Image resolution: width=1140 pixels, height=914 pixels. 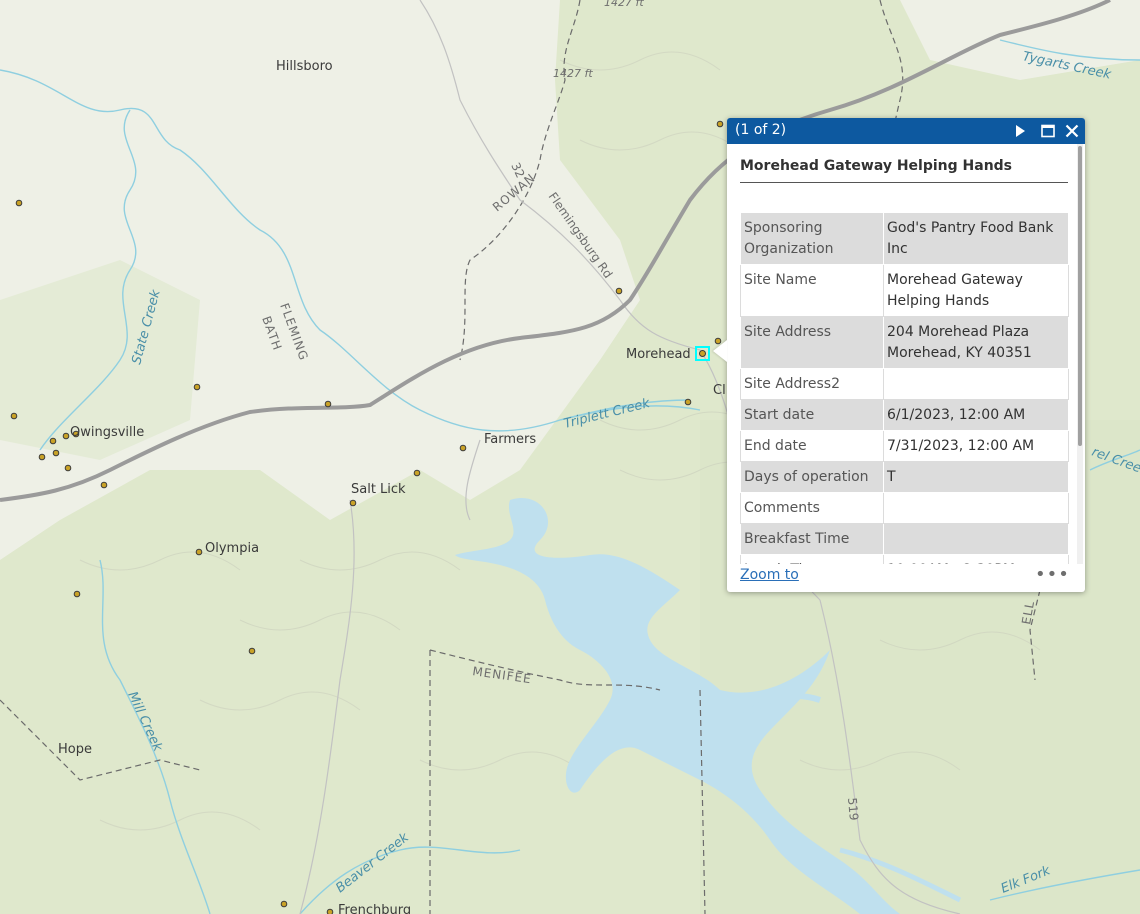 I want to click on table-row: Site Address2, so click(x=904, y=384).